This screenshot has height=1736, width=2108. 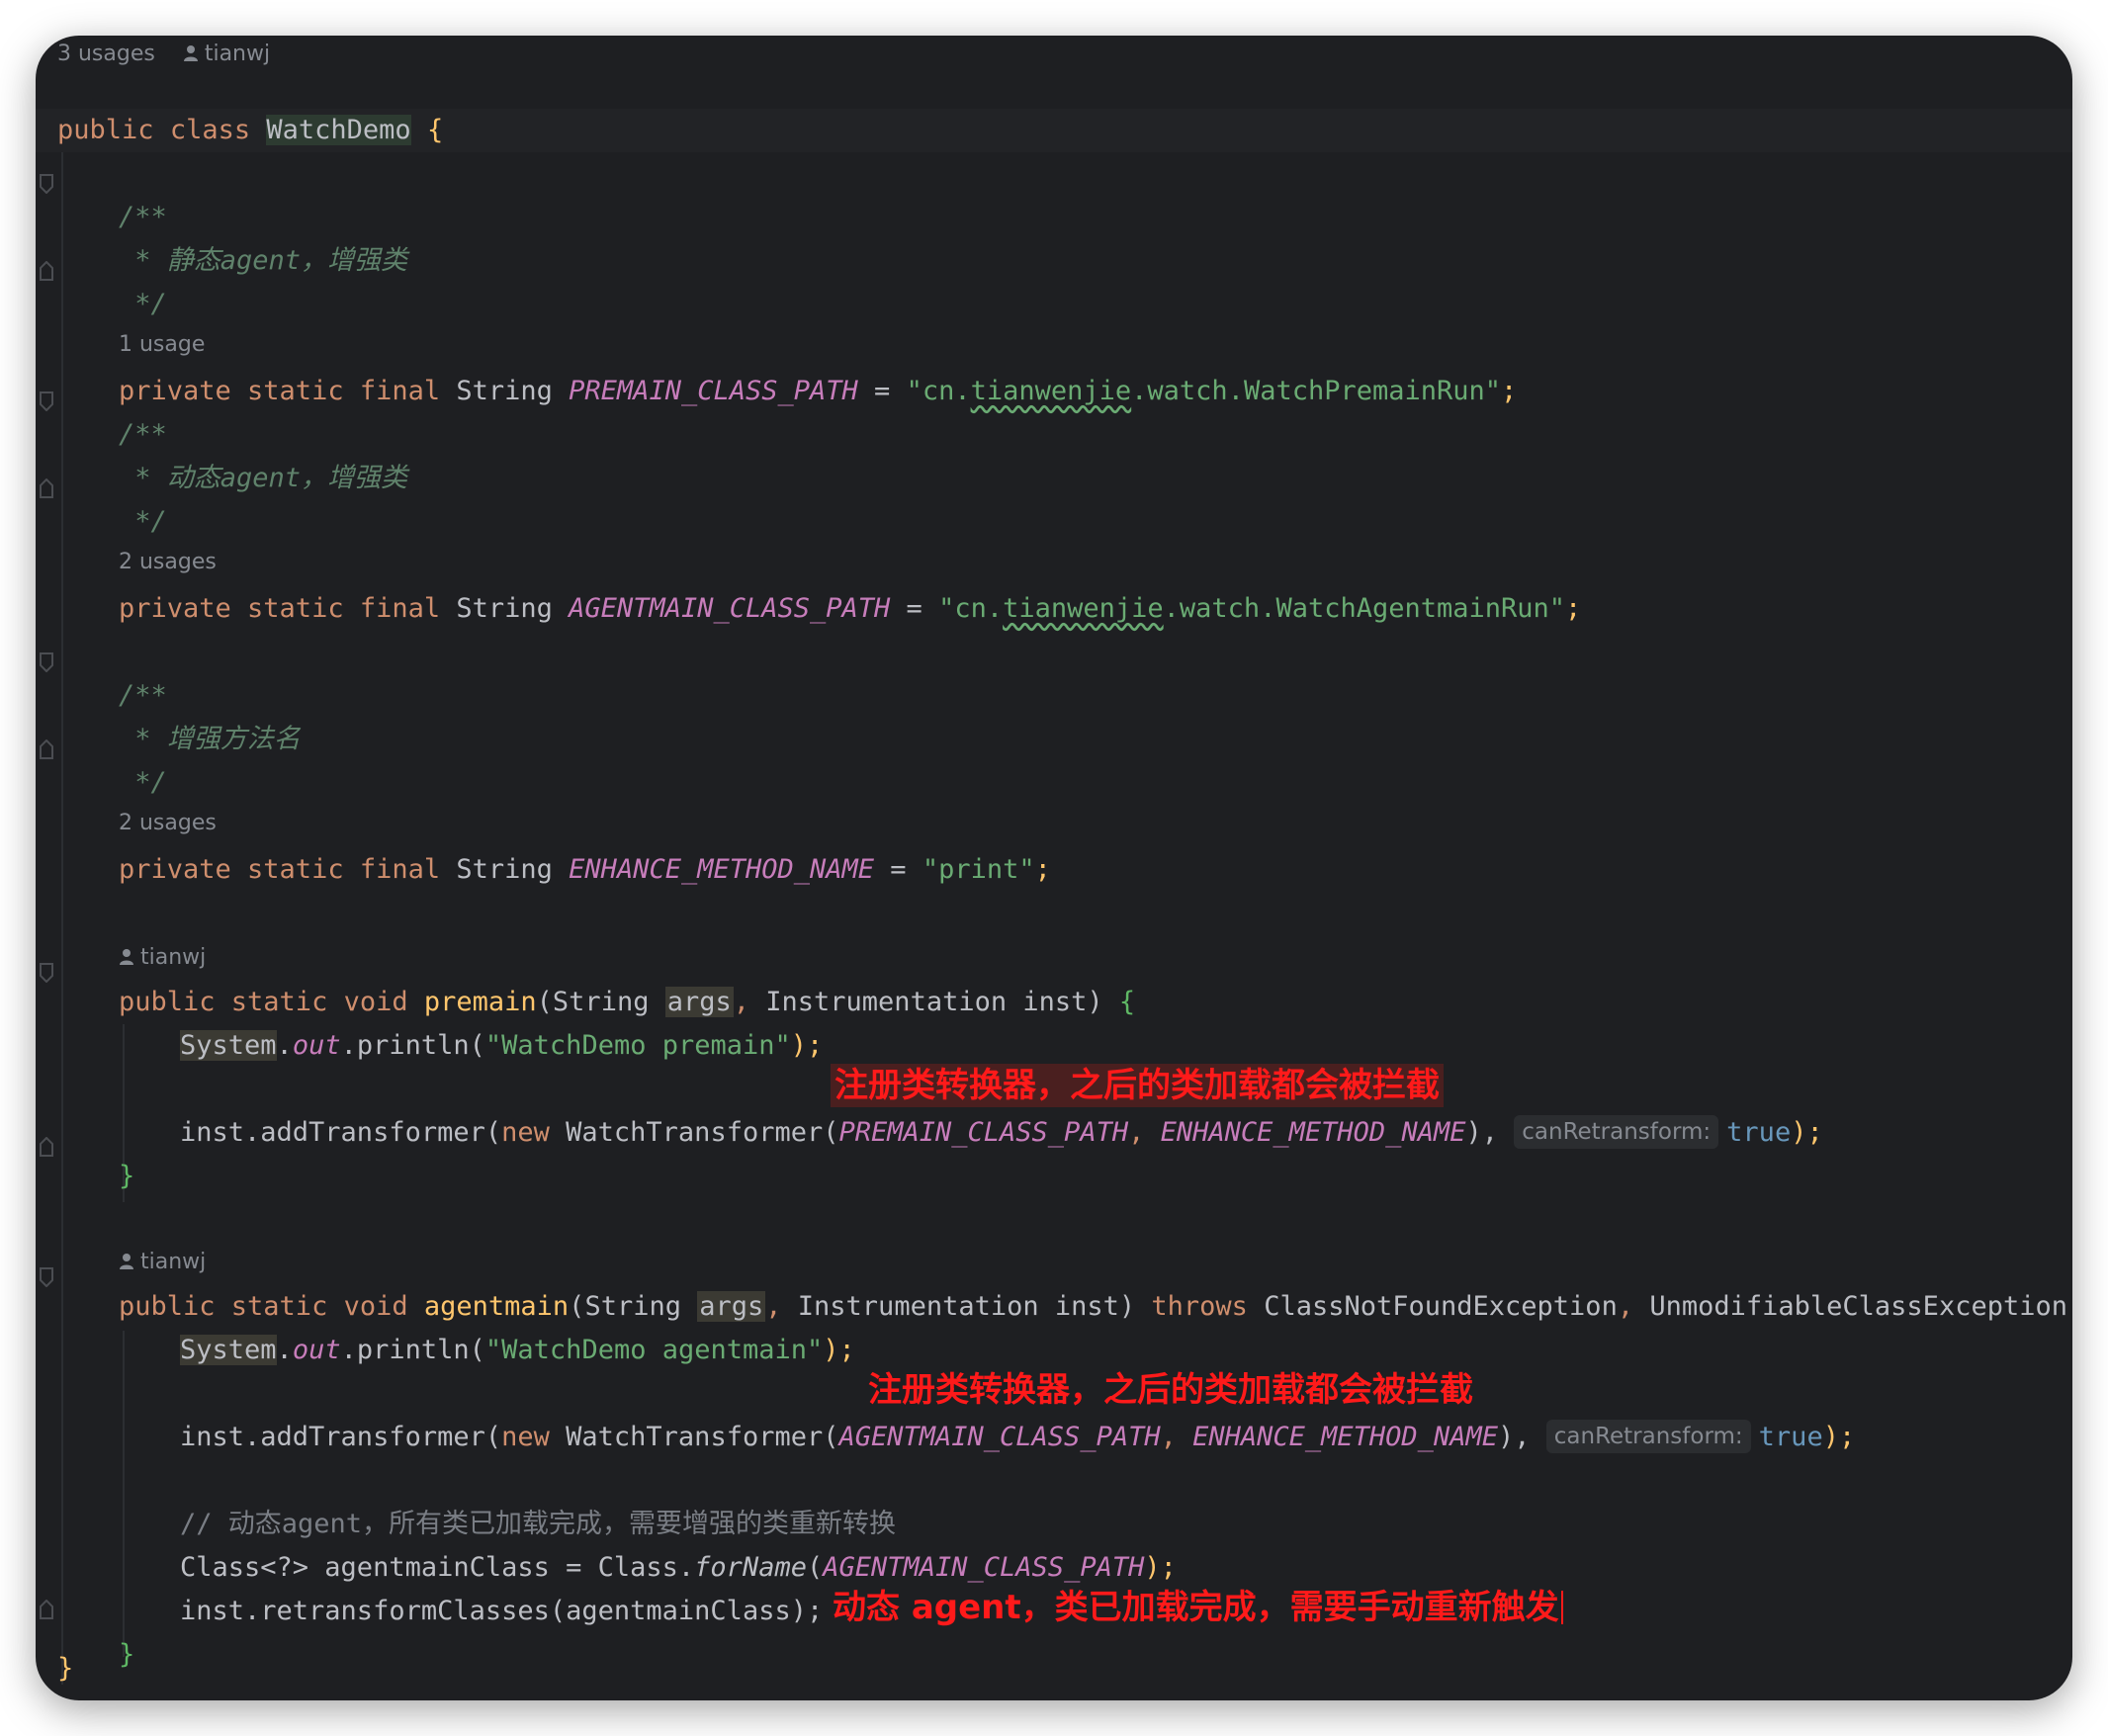 I want to click on code-line-premain-println: System.out.println("WatchDemo premain");, so click(x=502, y=1046).